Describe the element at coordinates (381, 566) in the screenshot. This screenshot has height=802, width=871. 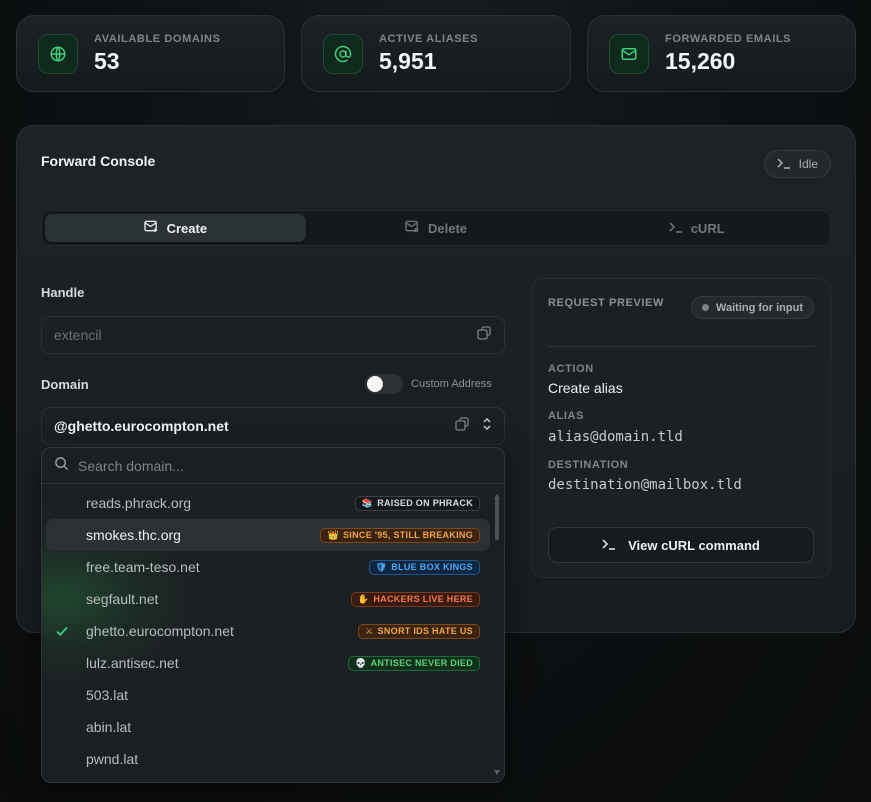
I see `shield-icon: 🛡` at that location.